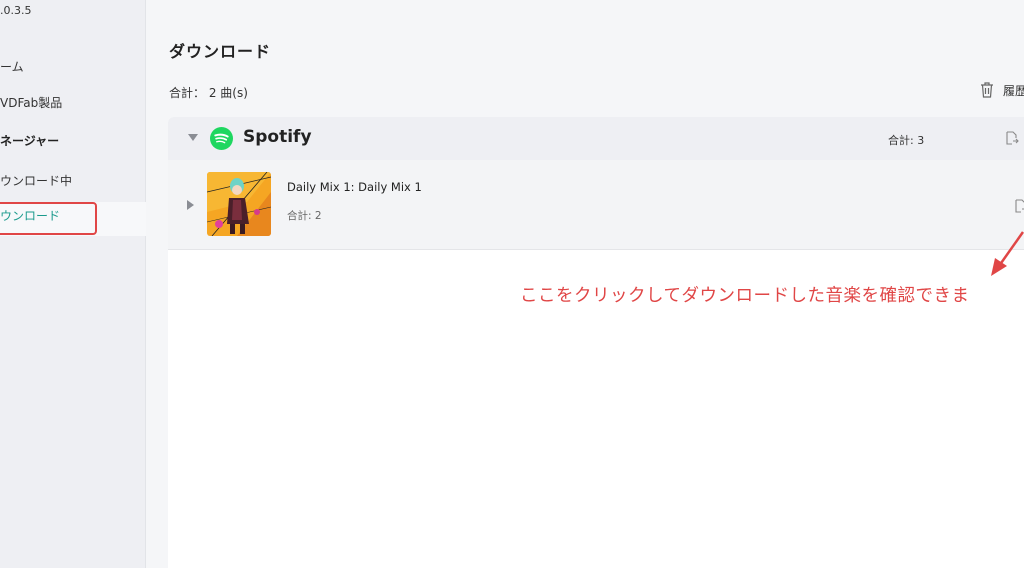  Describe the element at coordinates (193, 137) in the screenshot. I see `collapse-caret-icon` at that location.